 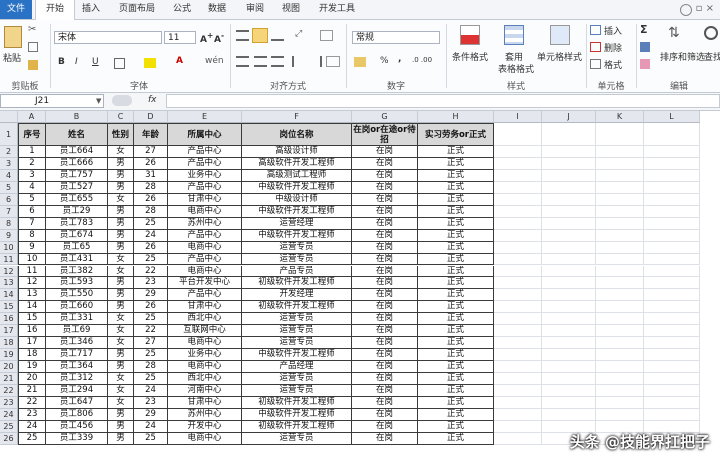 What do you see at coordinates (205, 319) in the screenshot?
I see `table-cell: 西北中心` at bounding box center [205, 319].